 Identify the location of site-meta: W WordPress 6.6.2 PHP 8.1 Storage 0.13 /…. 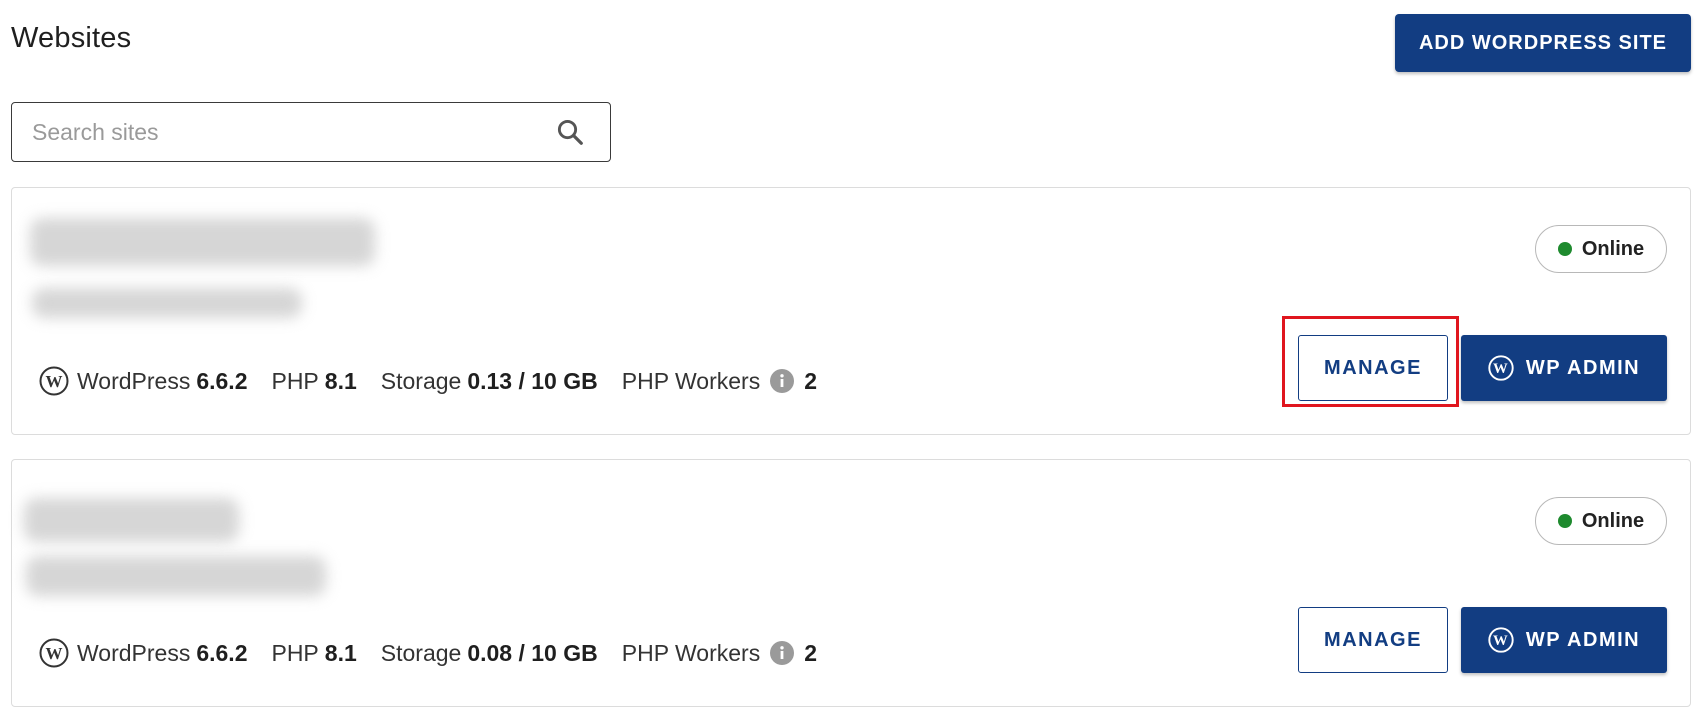
(440, 381).